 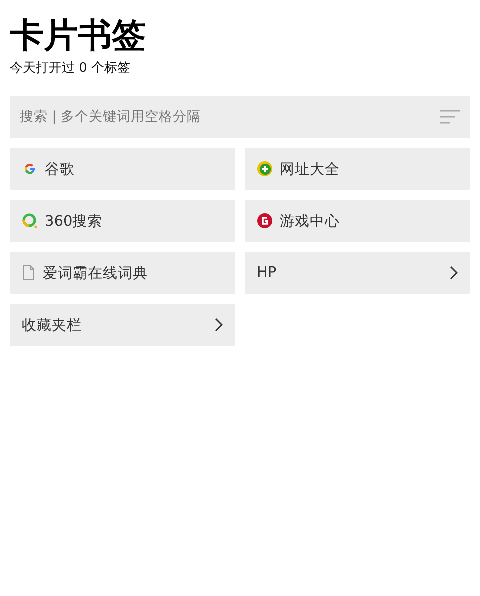 I want to click on folder-card: HP, so click(x=357, y=273).